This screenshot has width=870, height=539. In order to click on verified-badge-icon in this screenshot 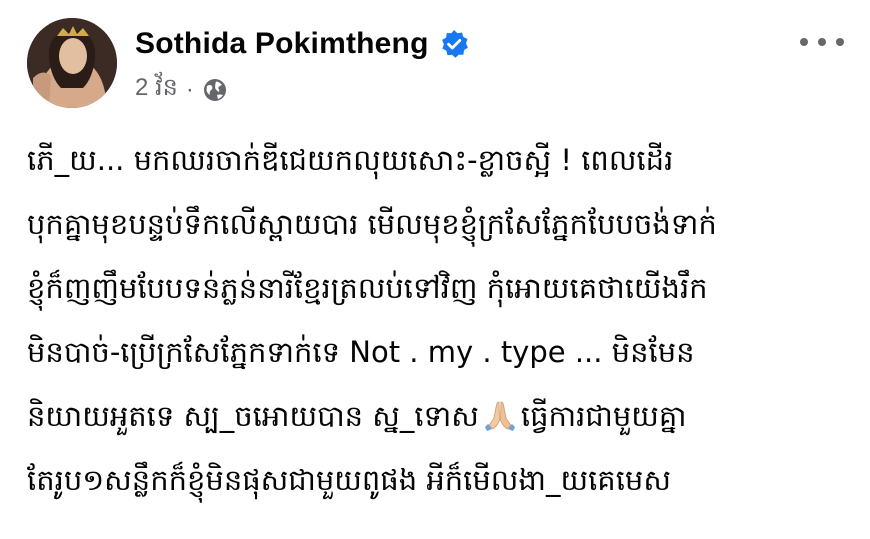, I will do `click(454, 44)`.